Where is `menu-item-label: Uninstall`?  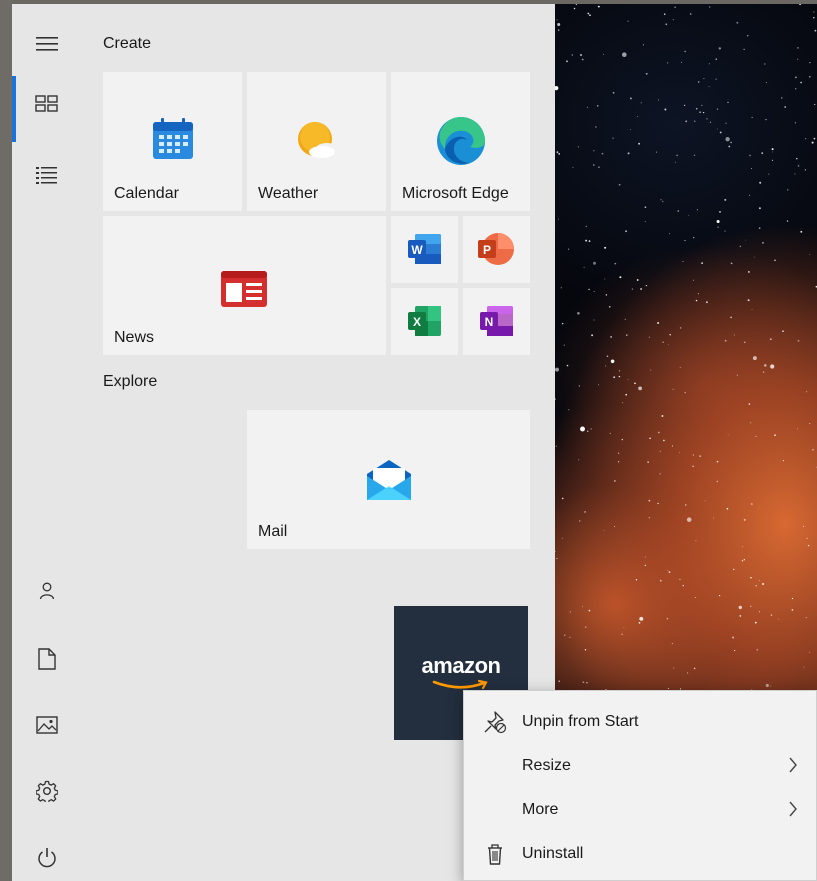
menu-item-label: Uninstall is located at coordinates (553, 853).